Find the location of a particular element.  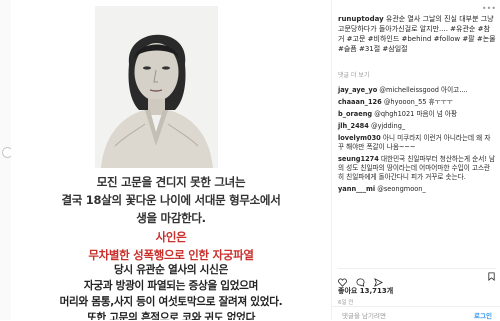

comment-item: b_oraeng @qhgh1021 마음이 넘 아팡 is located at coordinates (417, 114).